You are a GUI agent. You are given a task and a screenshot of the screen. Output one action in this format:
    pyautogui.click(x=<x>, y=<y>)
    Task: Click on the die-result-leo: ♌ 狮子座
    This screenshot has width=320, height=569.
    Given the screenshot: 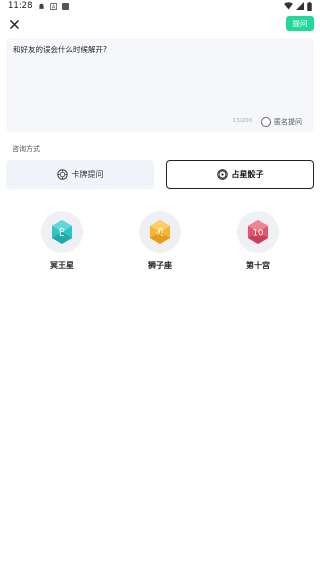 What is the action you would take?
    pyautogui.click(x=160, y=241)
    